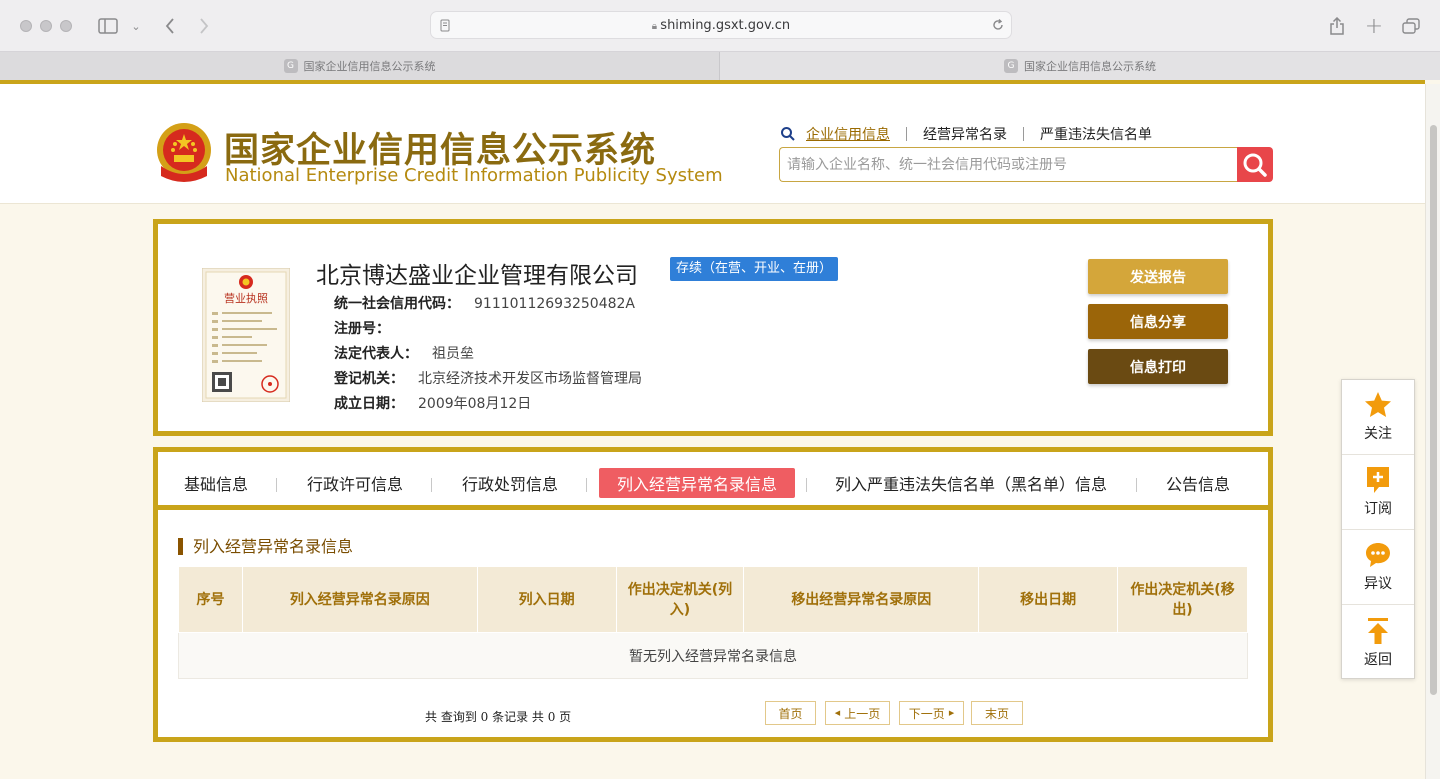  I want to click on browser-tab-1: G 国家企业信用信息公示系统, so click(360, 66).